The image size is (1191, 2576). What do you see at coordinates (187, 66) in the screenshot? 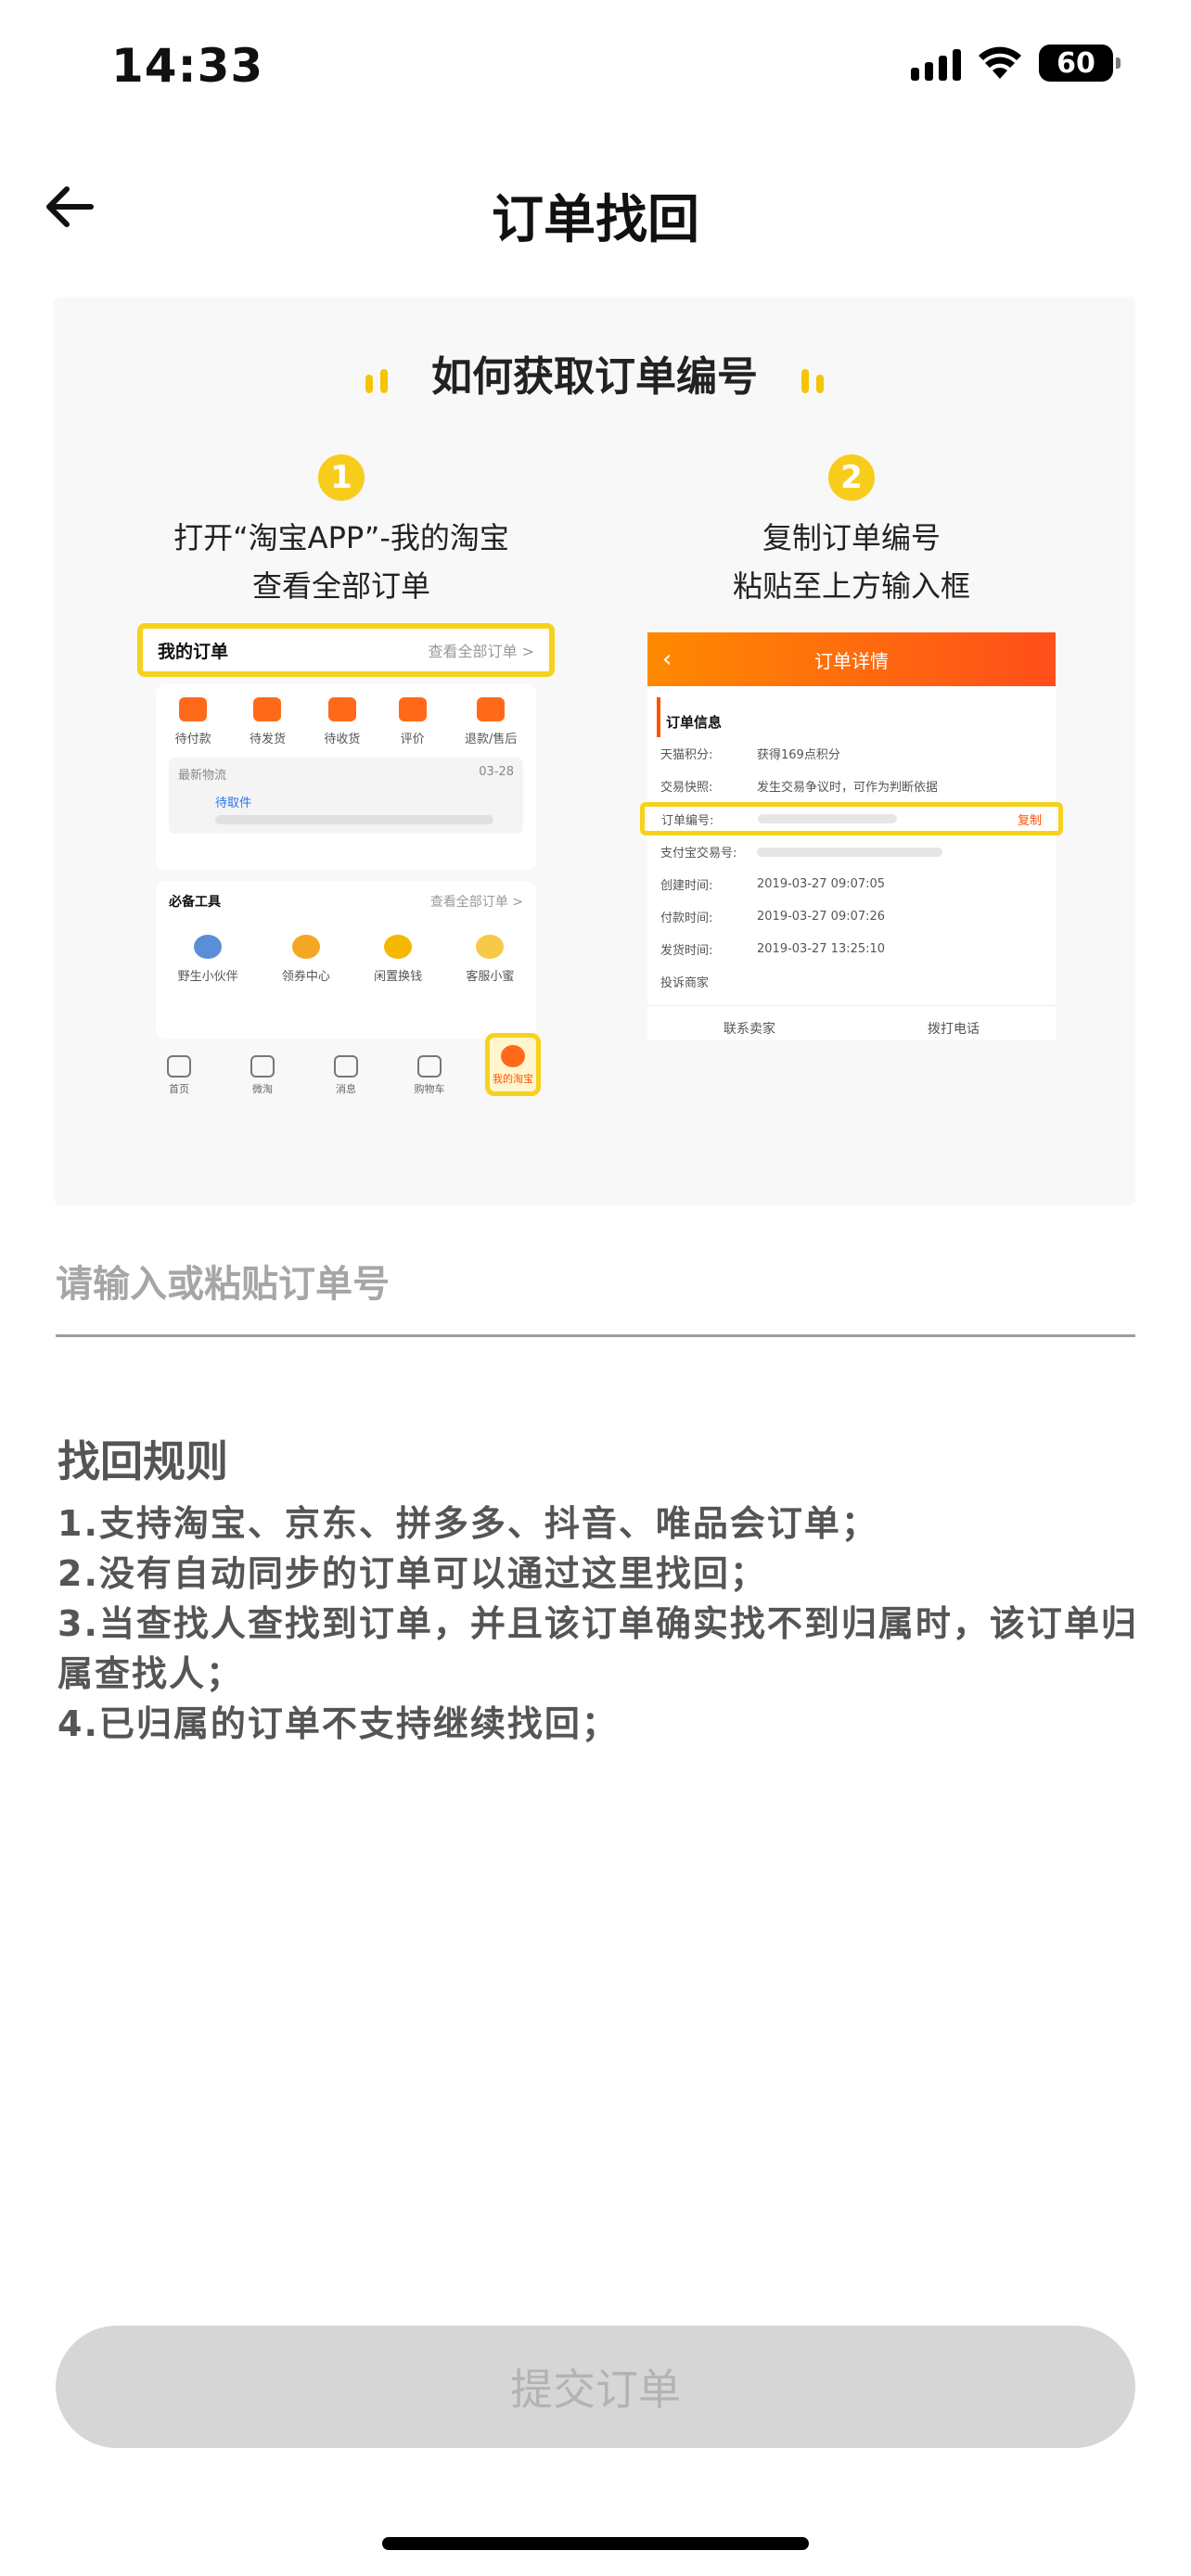
I see `status-time: 14:33` at bounding box center [187, 66].